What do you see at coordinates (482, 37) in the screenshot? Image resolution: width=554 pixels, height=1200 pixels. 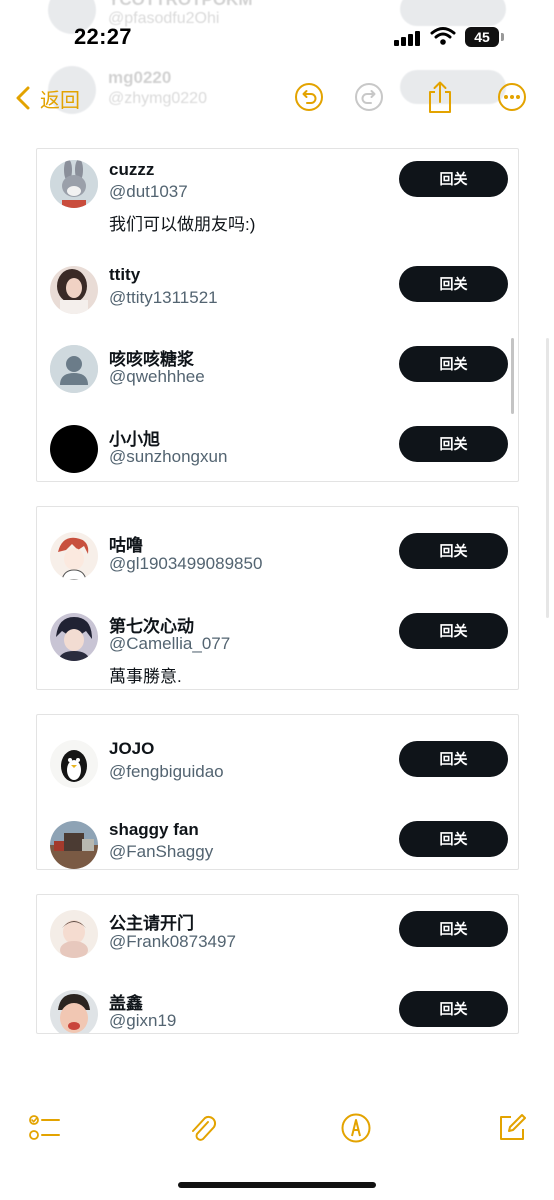 I see `battery-indicator: 45` at bounding box center [482, 37].